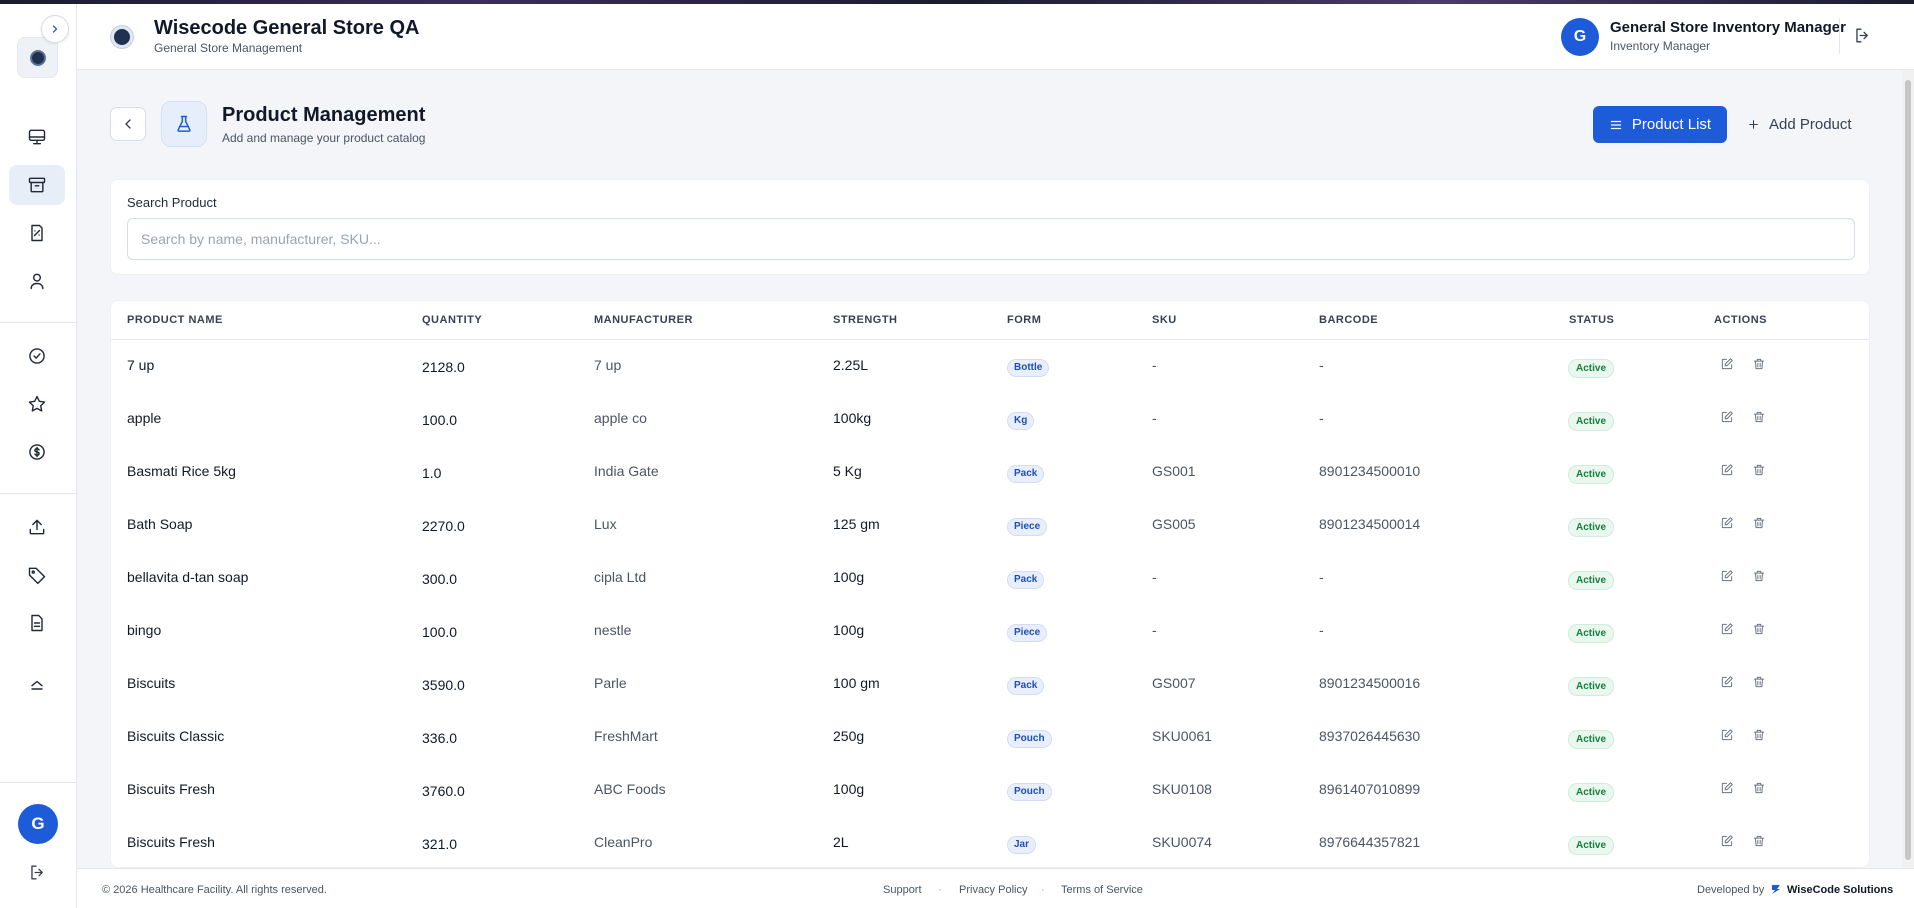  What do you see at coordinates (1024, 320) in the screenshot?
I see `column-header-form: FORM` at bounding box center [1024, 320].